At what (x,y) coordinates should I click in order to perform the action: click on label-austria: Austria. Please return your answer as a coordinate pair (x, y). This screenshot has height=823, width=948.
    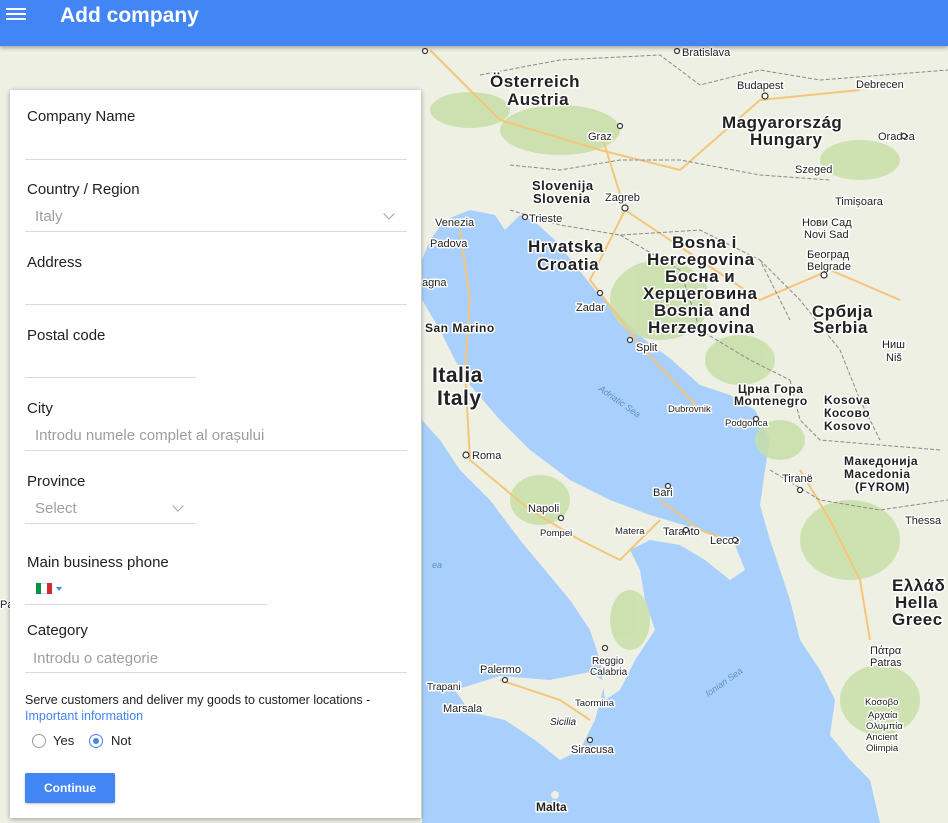
    Looking at the image, I should click on (538, 99).